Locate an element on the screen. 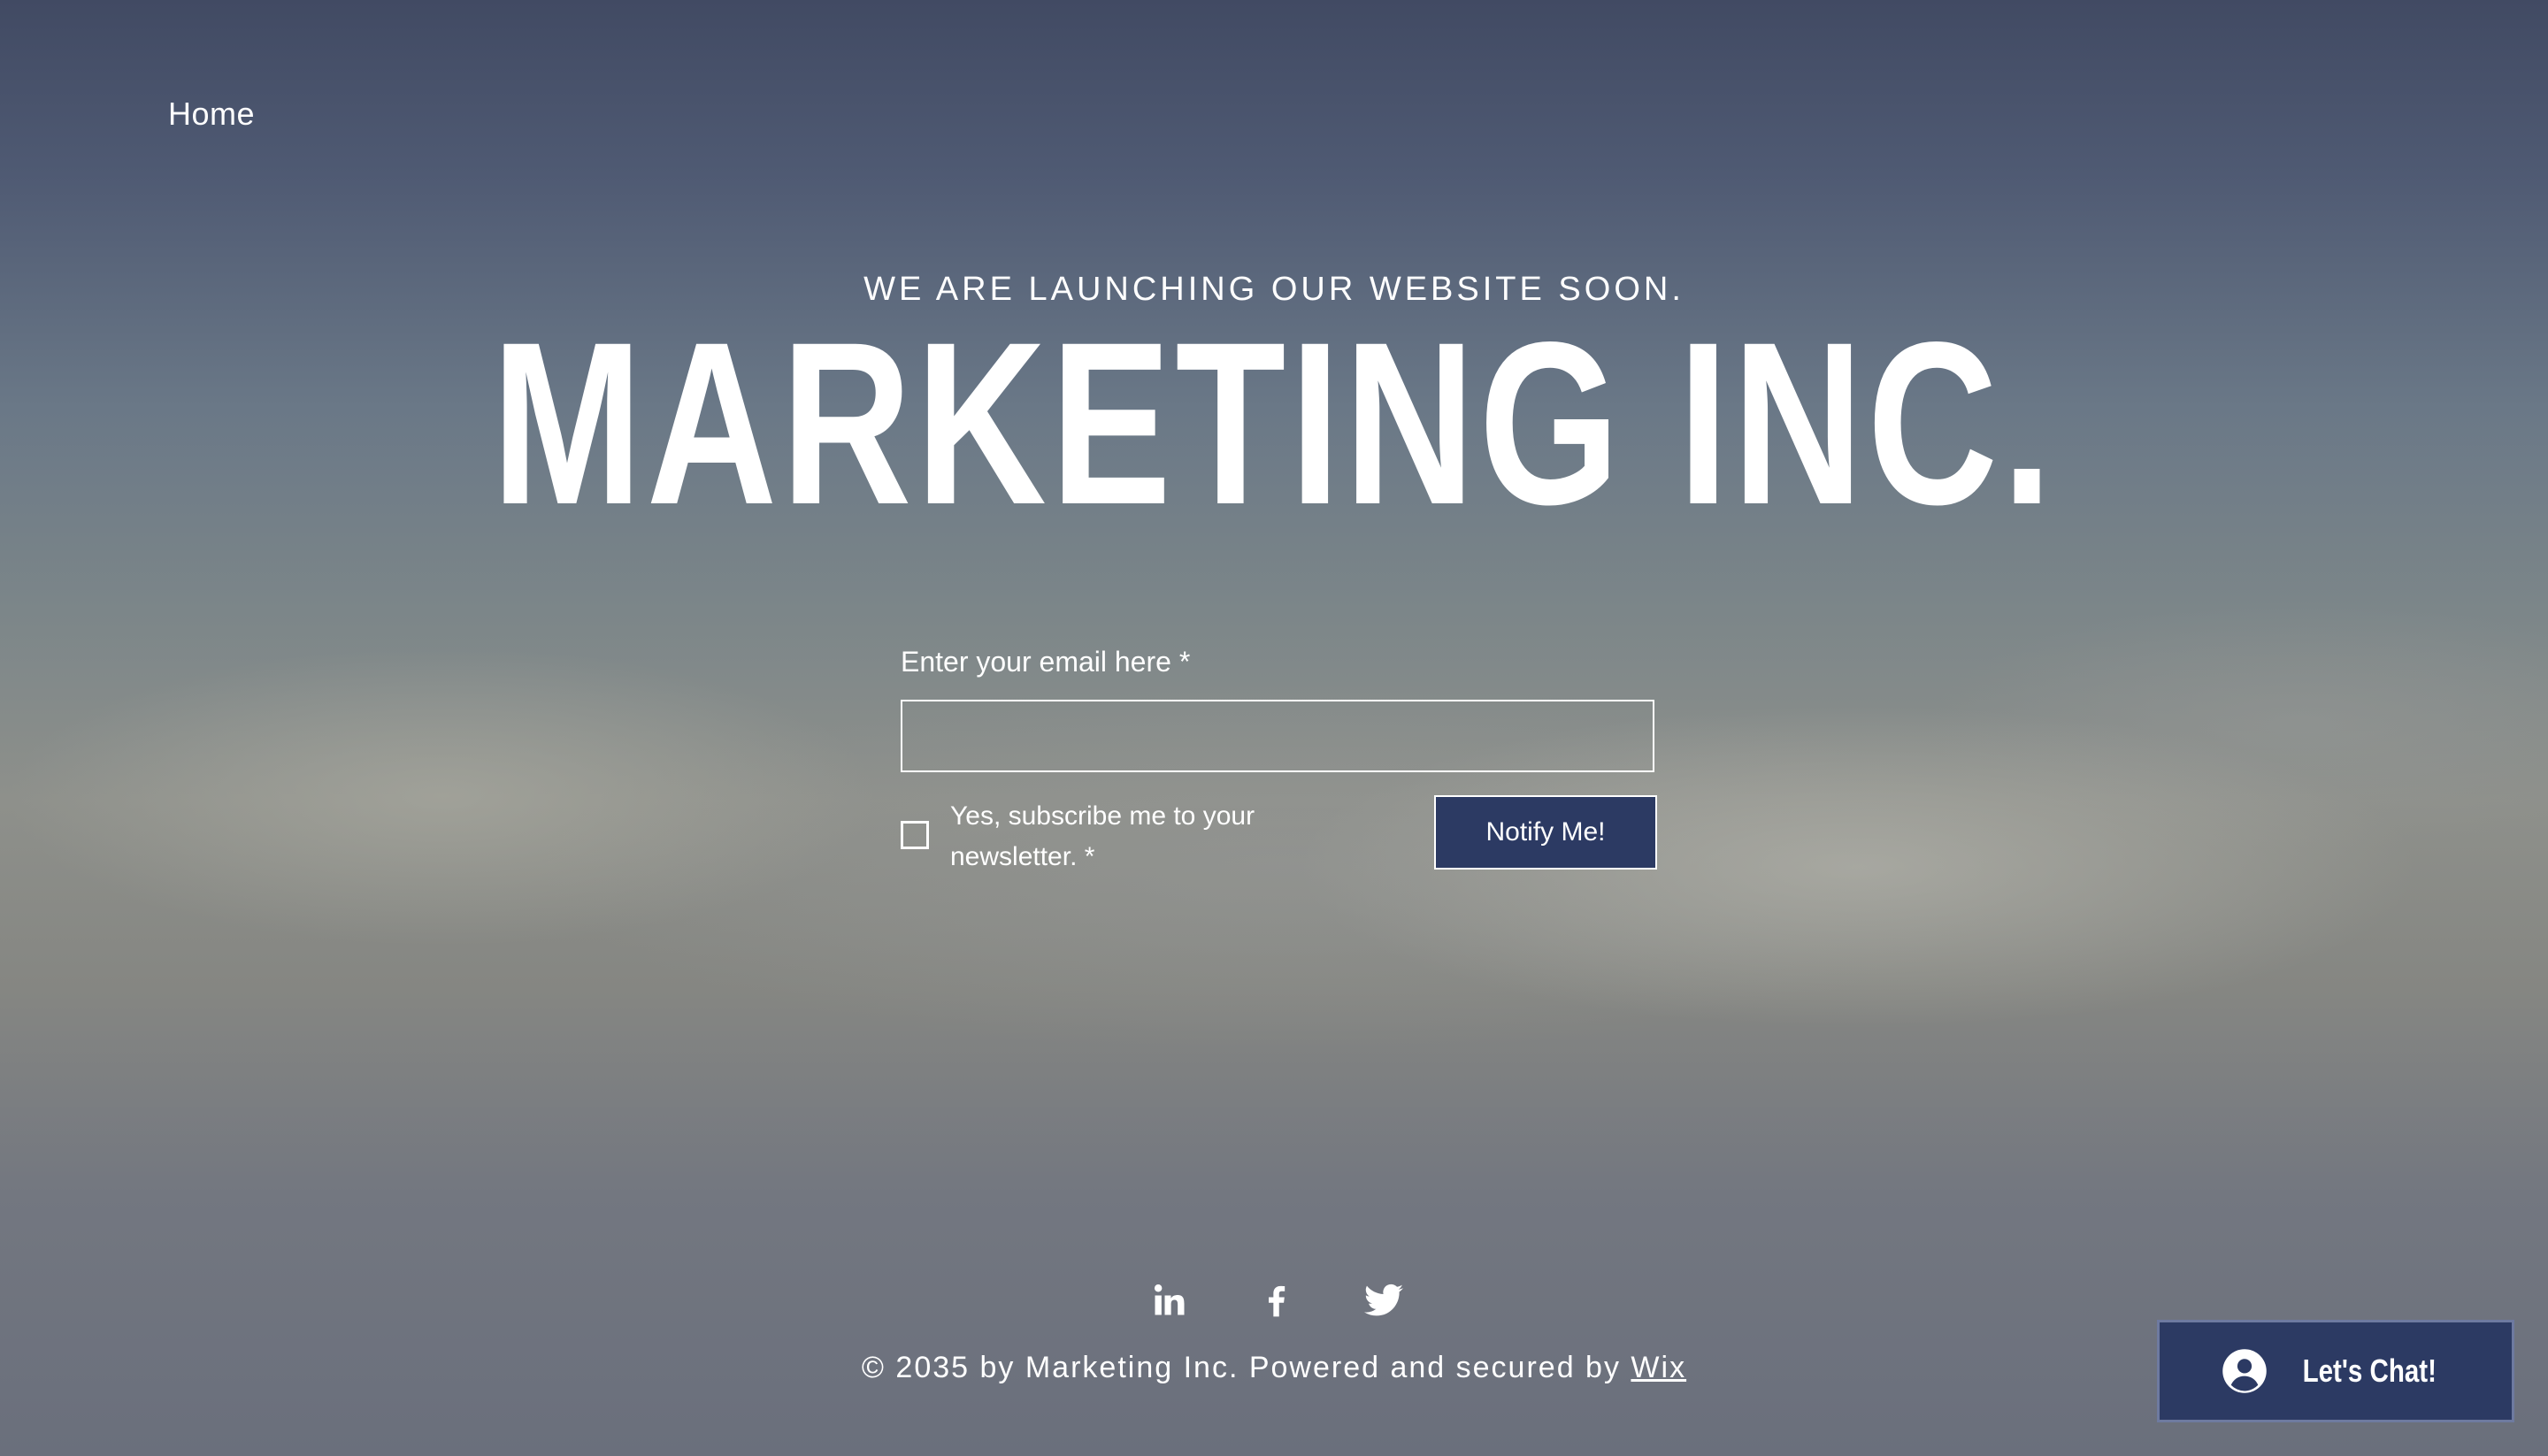 Image resolution: width=2548 pixels, height=1456 pixels. lets-chat-button: Let's Chat! is located at coordinates (2335, 1371).